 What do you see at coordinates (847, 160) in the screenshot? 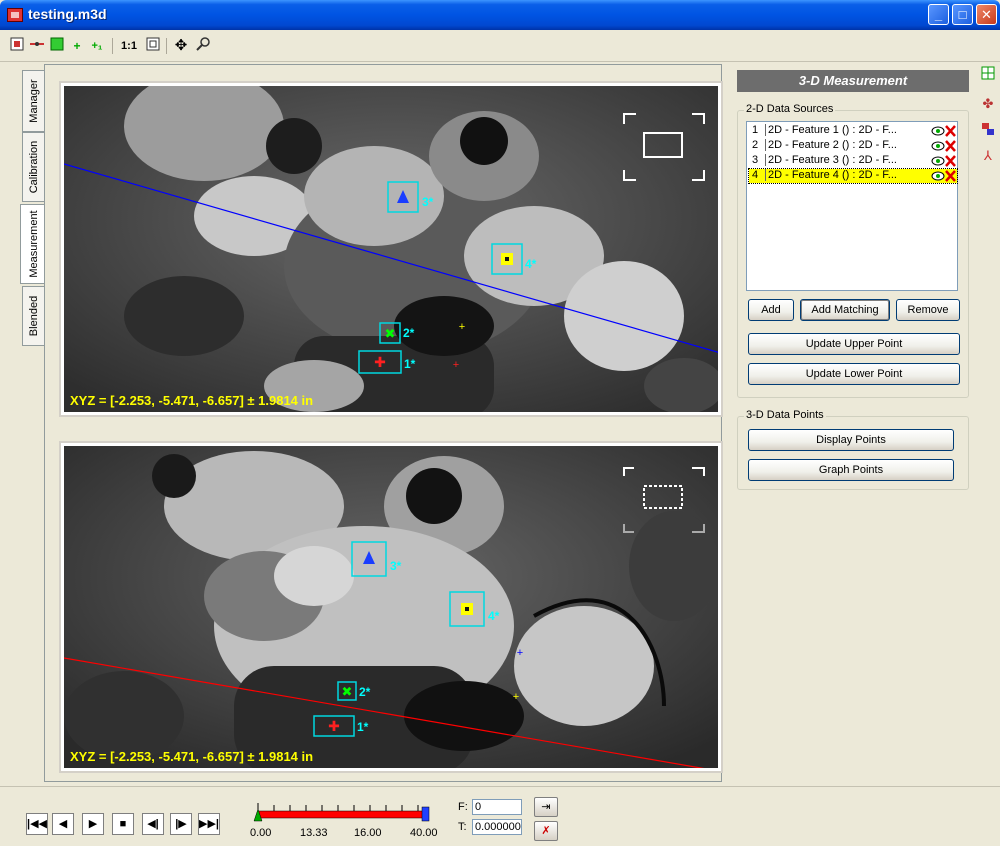
I see `source-name: 2D - Feature 3 ()` at bounding box center [847, 160].